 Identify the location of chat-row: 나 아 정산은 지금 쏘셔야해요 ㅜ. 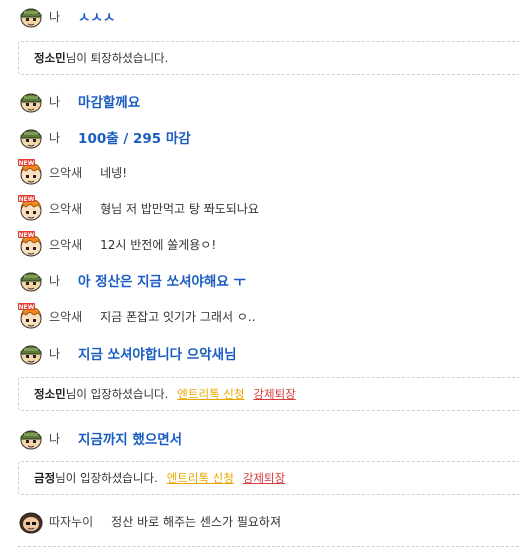
(132, 280).